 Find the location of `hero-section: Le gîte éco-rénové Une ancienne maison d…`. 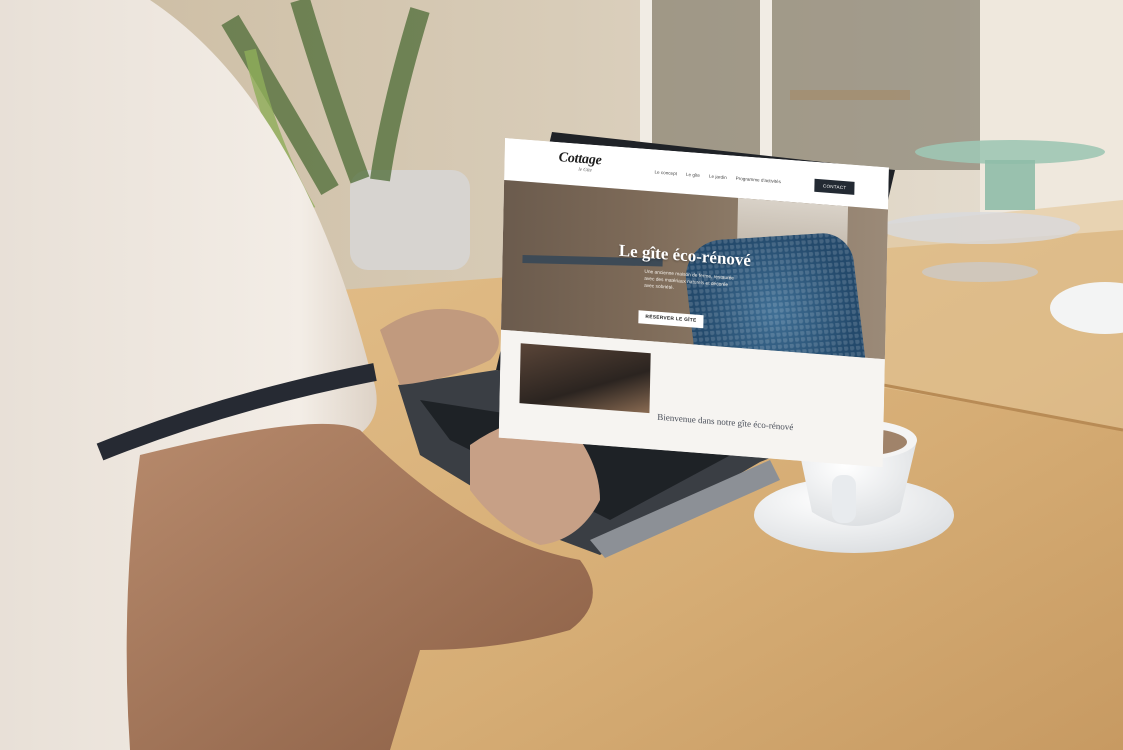

hero-section: Le gîte éco-rénové Une ancienne maison d… is located at coordinates (694, 269).